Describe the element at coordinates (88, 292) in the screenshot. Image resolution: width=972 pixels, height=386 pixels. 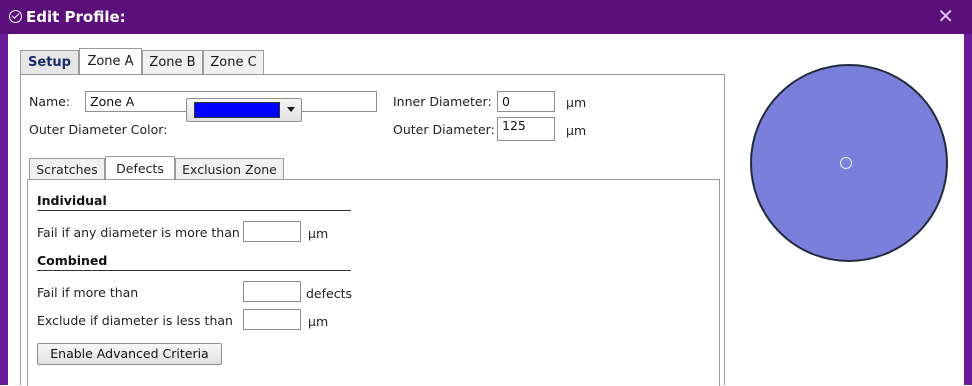
I see `fail-more-label: Fail if more than` at that location.